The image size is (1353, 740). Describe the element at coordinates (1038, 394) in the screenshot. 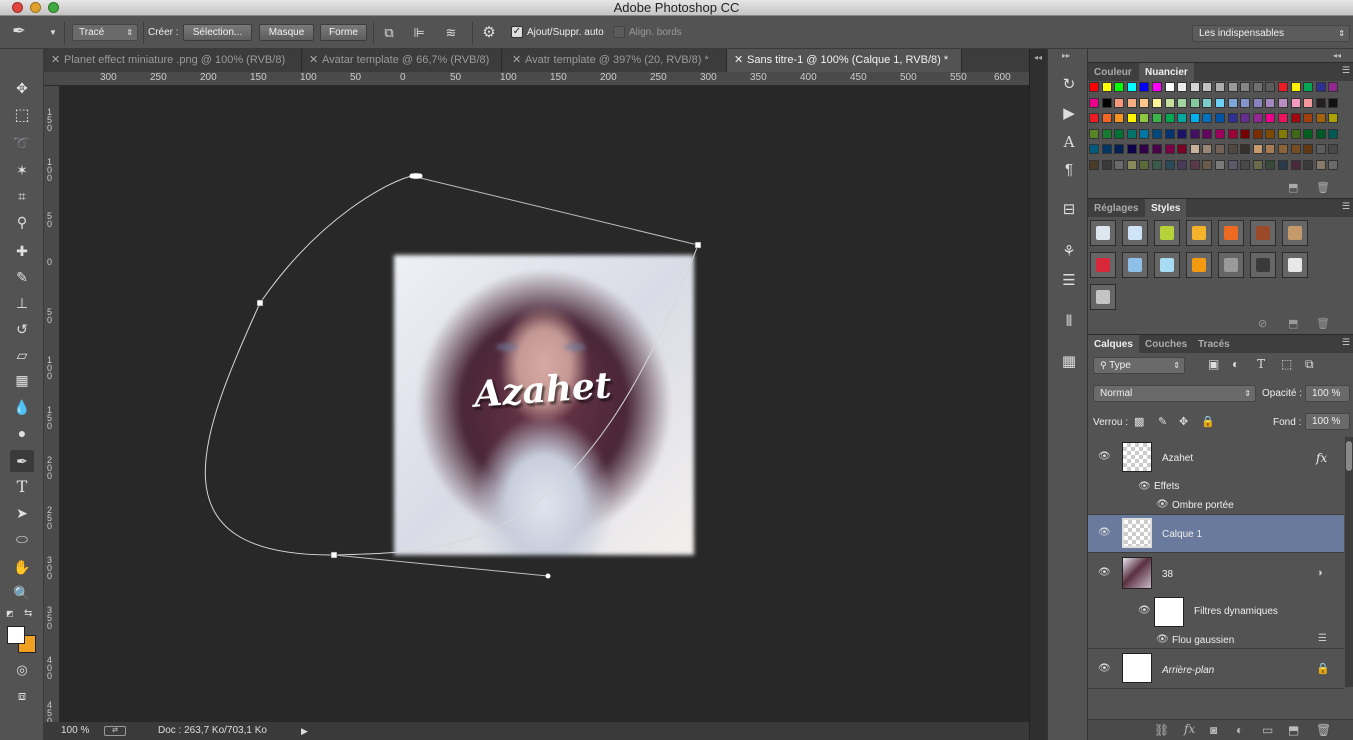

I see `vertical-scrollbar: ◂◂` at that location.